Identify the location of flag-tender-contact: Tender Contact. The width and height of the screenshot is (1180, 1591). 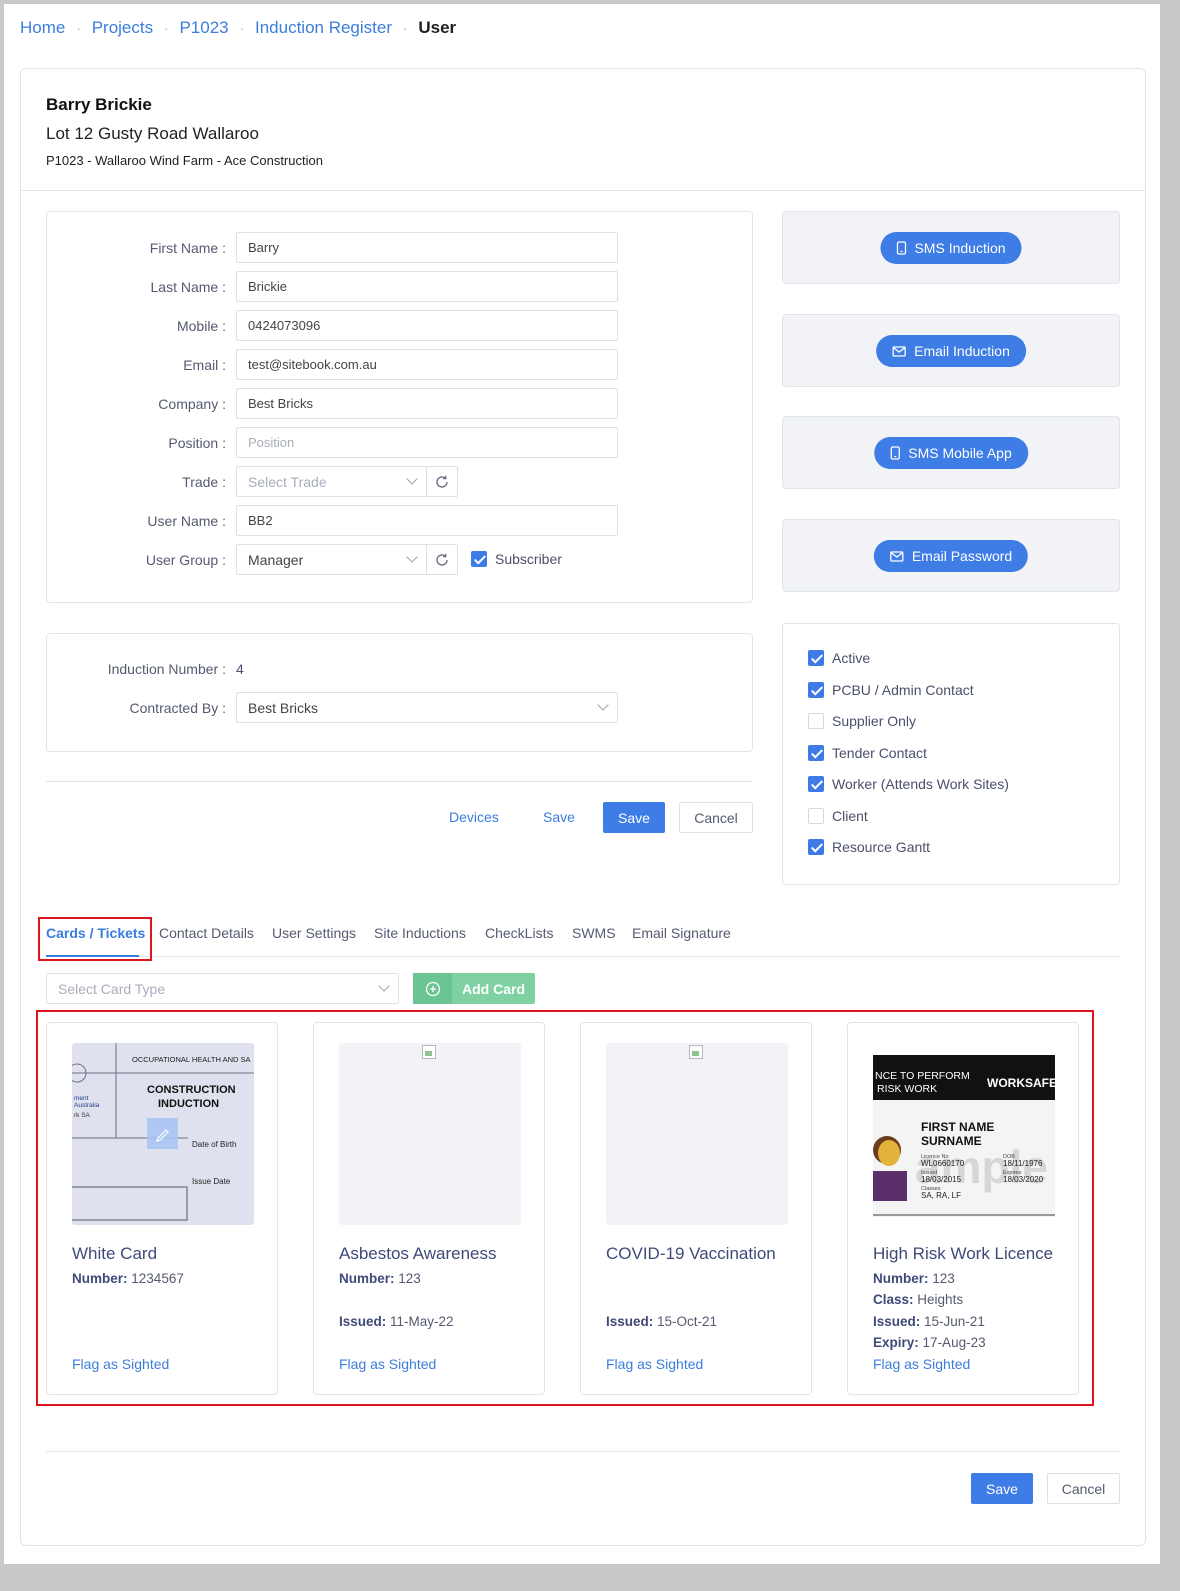
(867, 753).